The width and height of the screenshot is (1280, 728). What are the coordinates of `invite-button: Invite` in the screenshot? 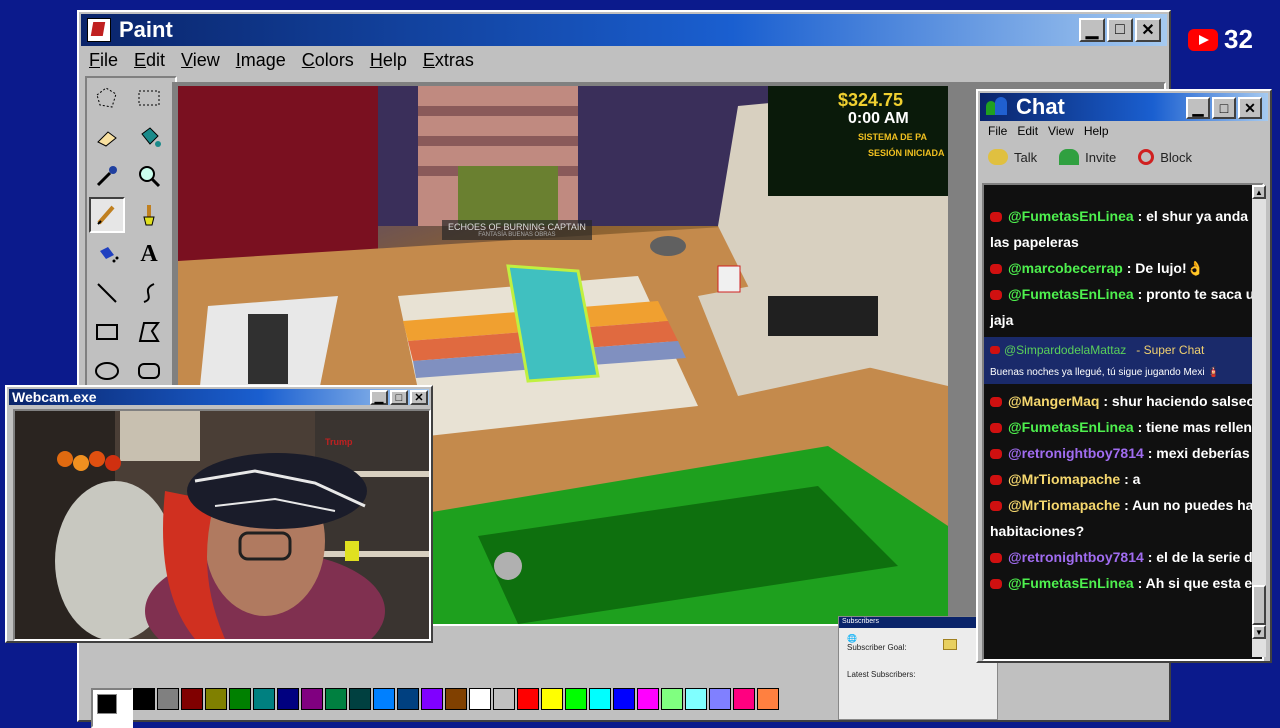 It's located at (1087, 157).